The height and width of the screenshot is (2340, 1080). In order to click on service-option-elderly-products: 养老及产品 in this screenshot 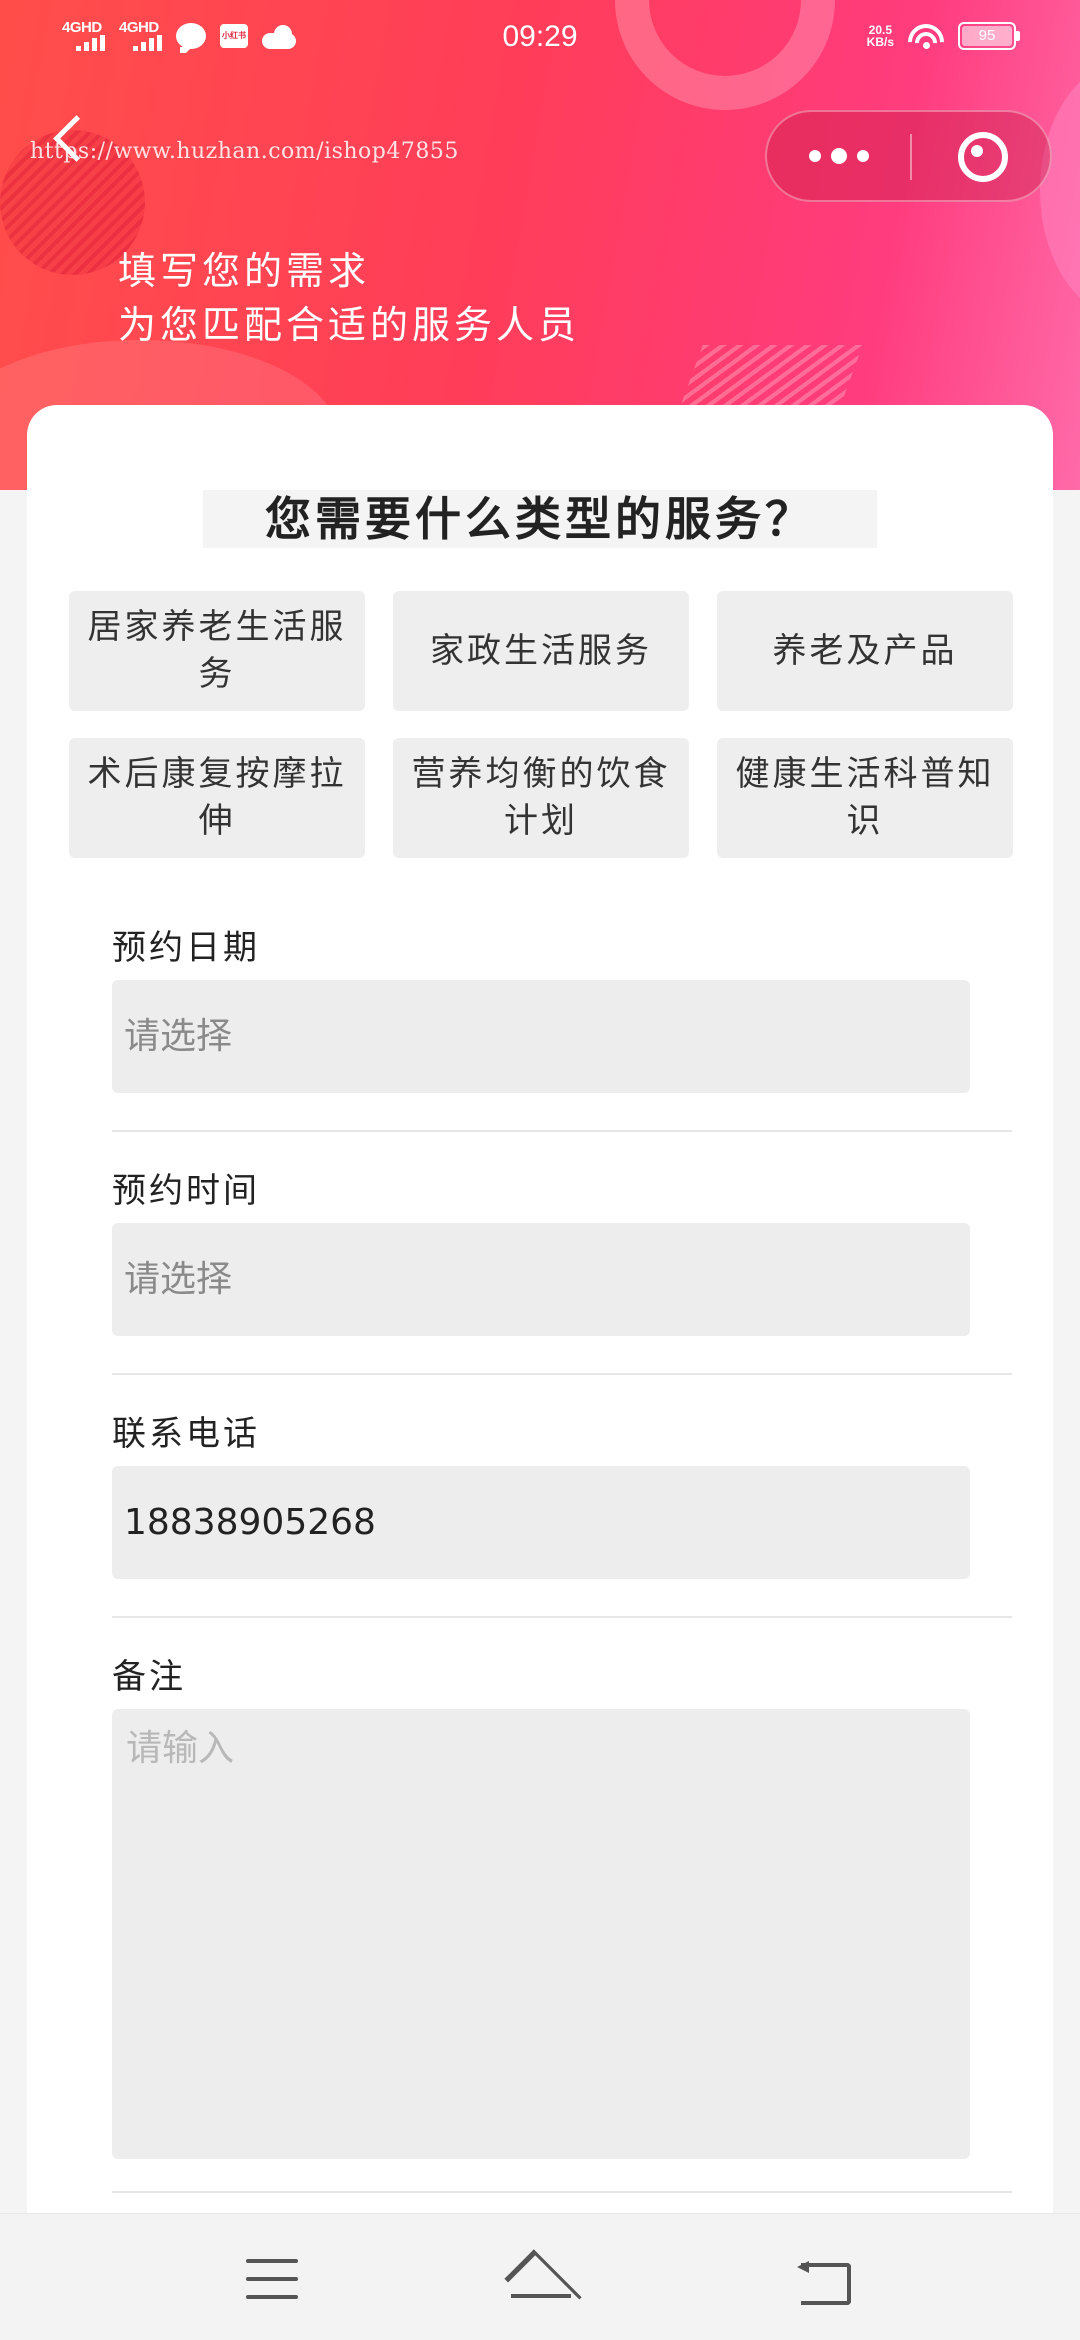, I will do `click(865, 651)`.